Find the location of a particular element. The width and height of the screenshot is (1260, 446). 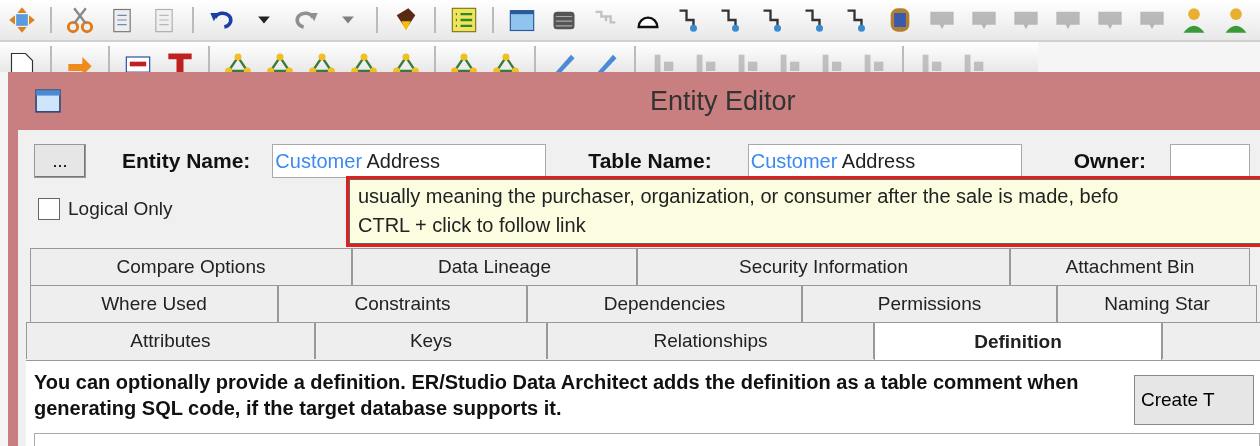

tab: Attachment Bin is located at coordinates (1130, 266).